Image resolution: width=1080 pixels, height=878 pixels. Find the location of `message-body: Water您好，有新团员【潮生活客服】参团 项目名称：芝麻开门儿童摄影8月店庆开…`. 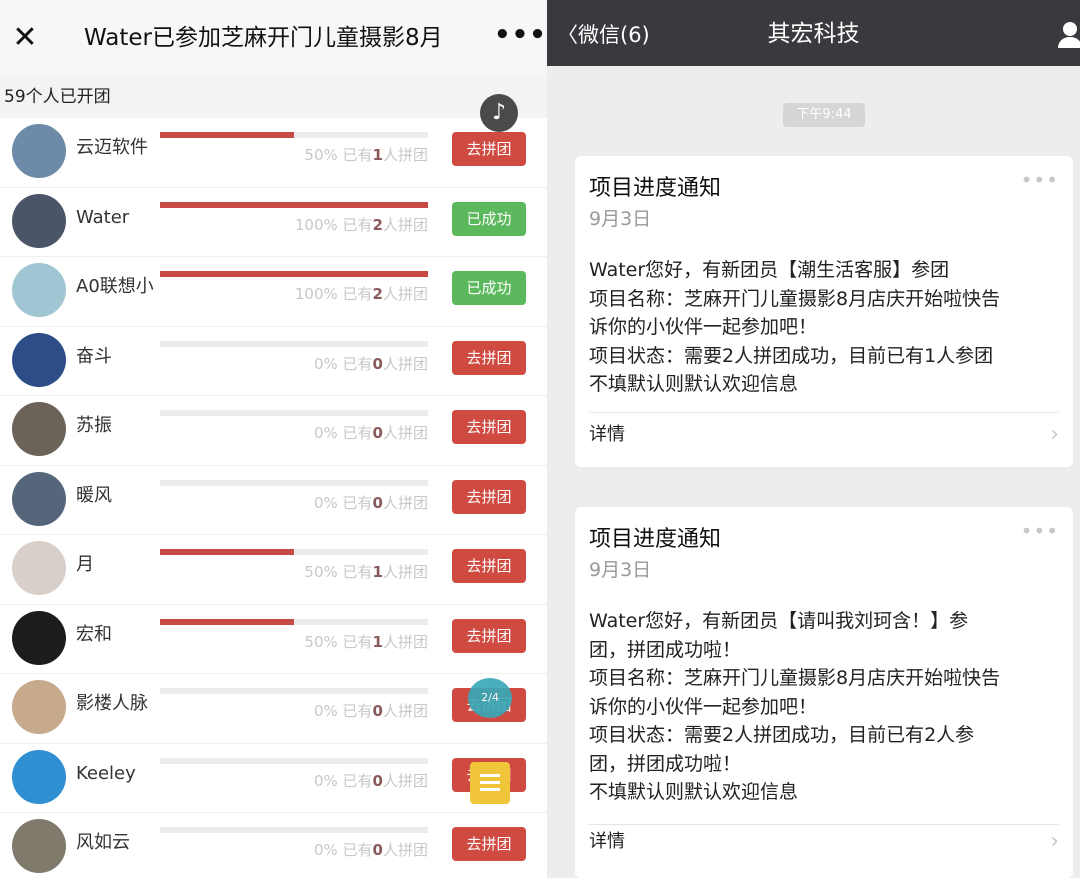

message-body: Water您好，有新团员【潮生活客服】参团 项目名称：芝麻开门儿童摄影8月店庆开… is located at coordinates (824, 327).